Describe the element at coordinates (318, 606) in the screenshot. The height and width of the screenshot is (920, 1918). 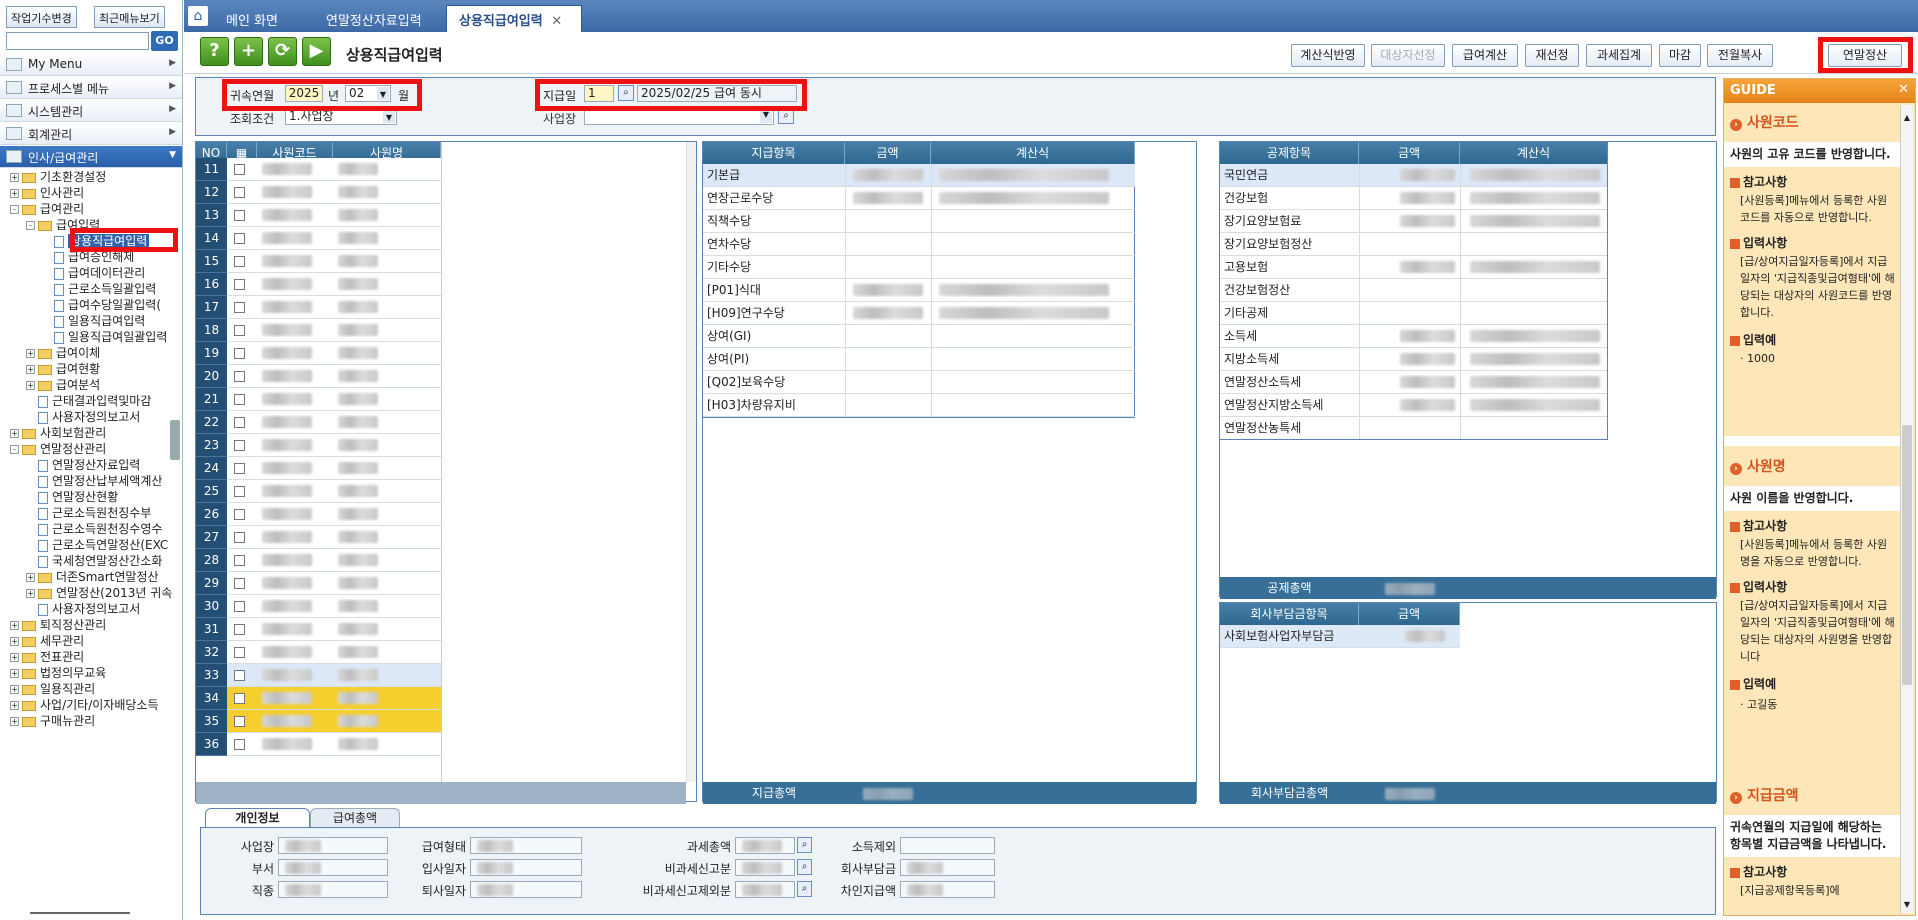
I see `table-row: 30` at that location.